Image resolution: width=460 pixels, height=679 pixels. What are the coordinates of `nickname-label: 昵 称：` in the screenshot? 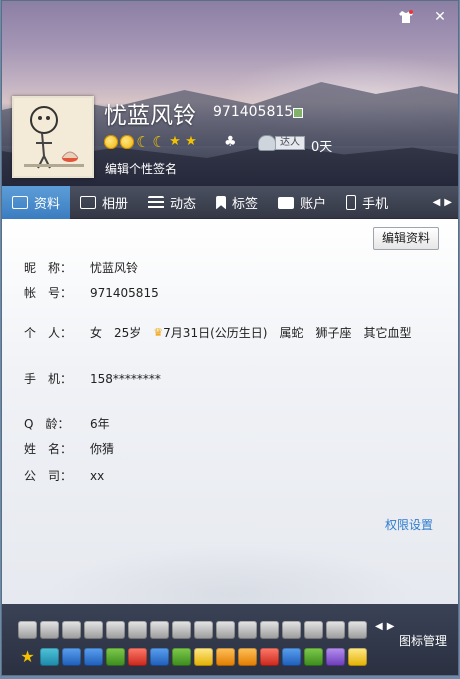 It's located at (48, 268).